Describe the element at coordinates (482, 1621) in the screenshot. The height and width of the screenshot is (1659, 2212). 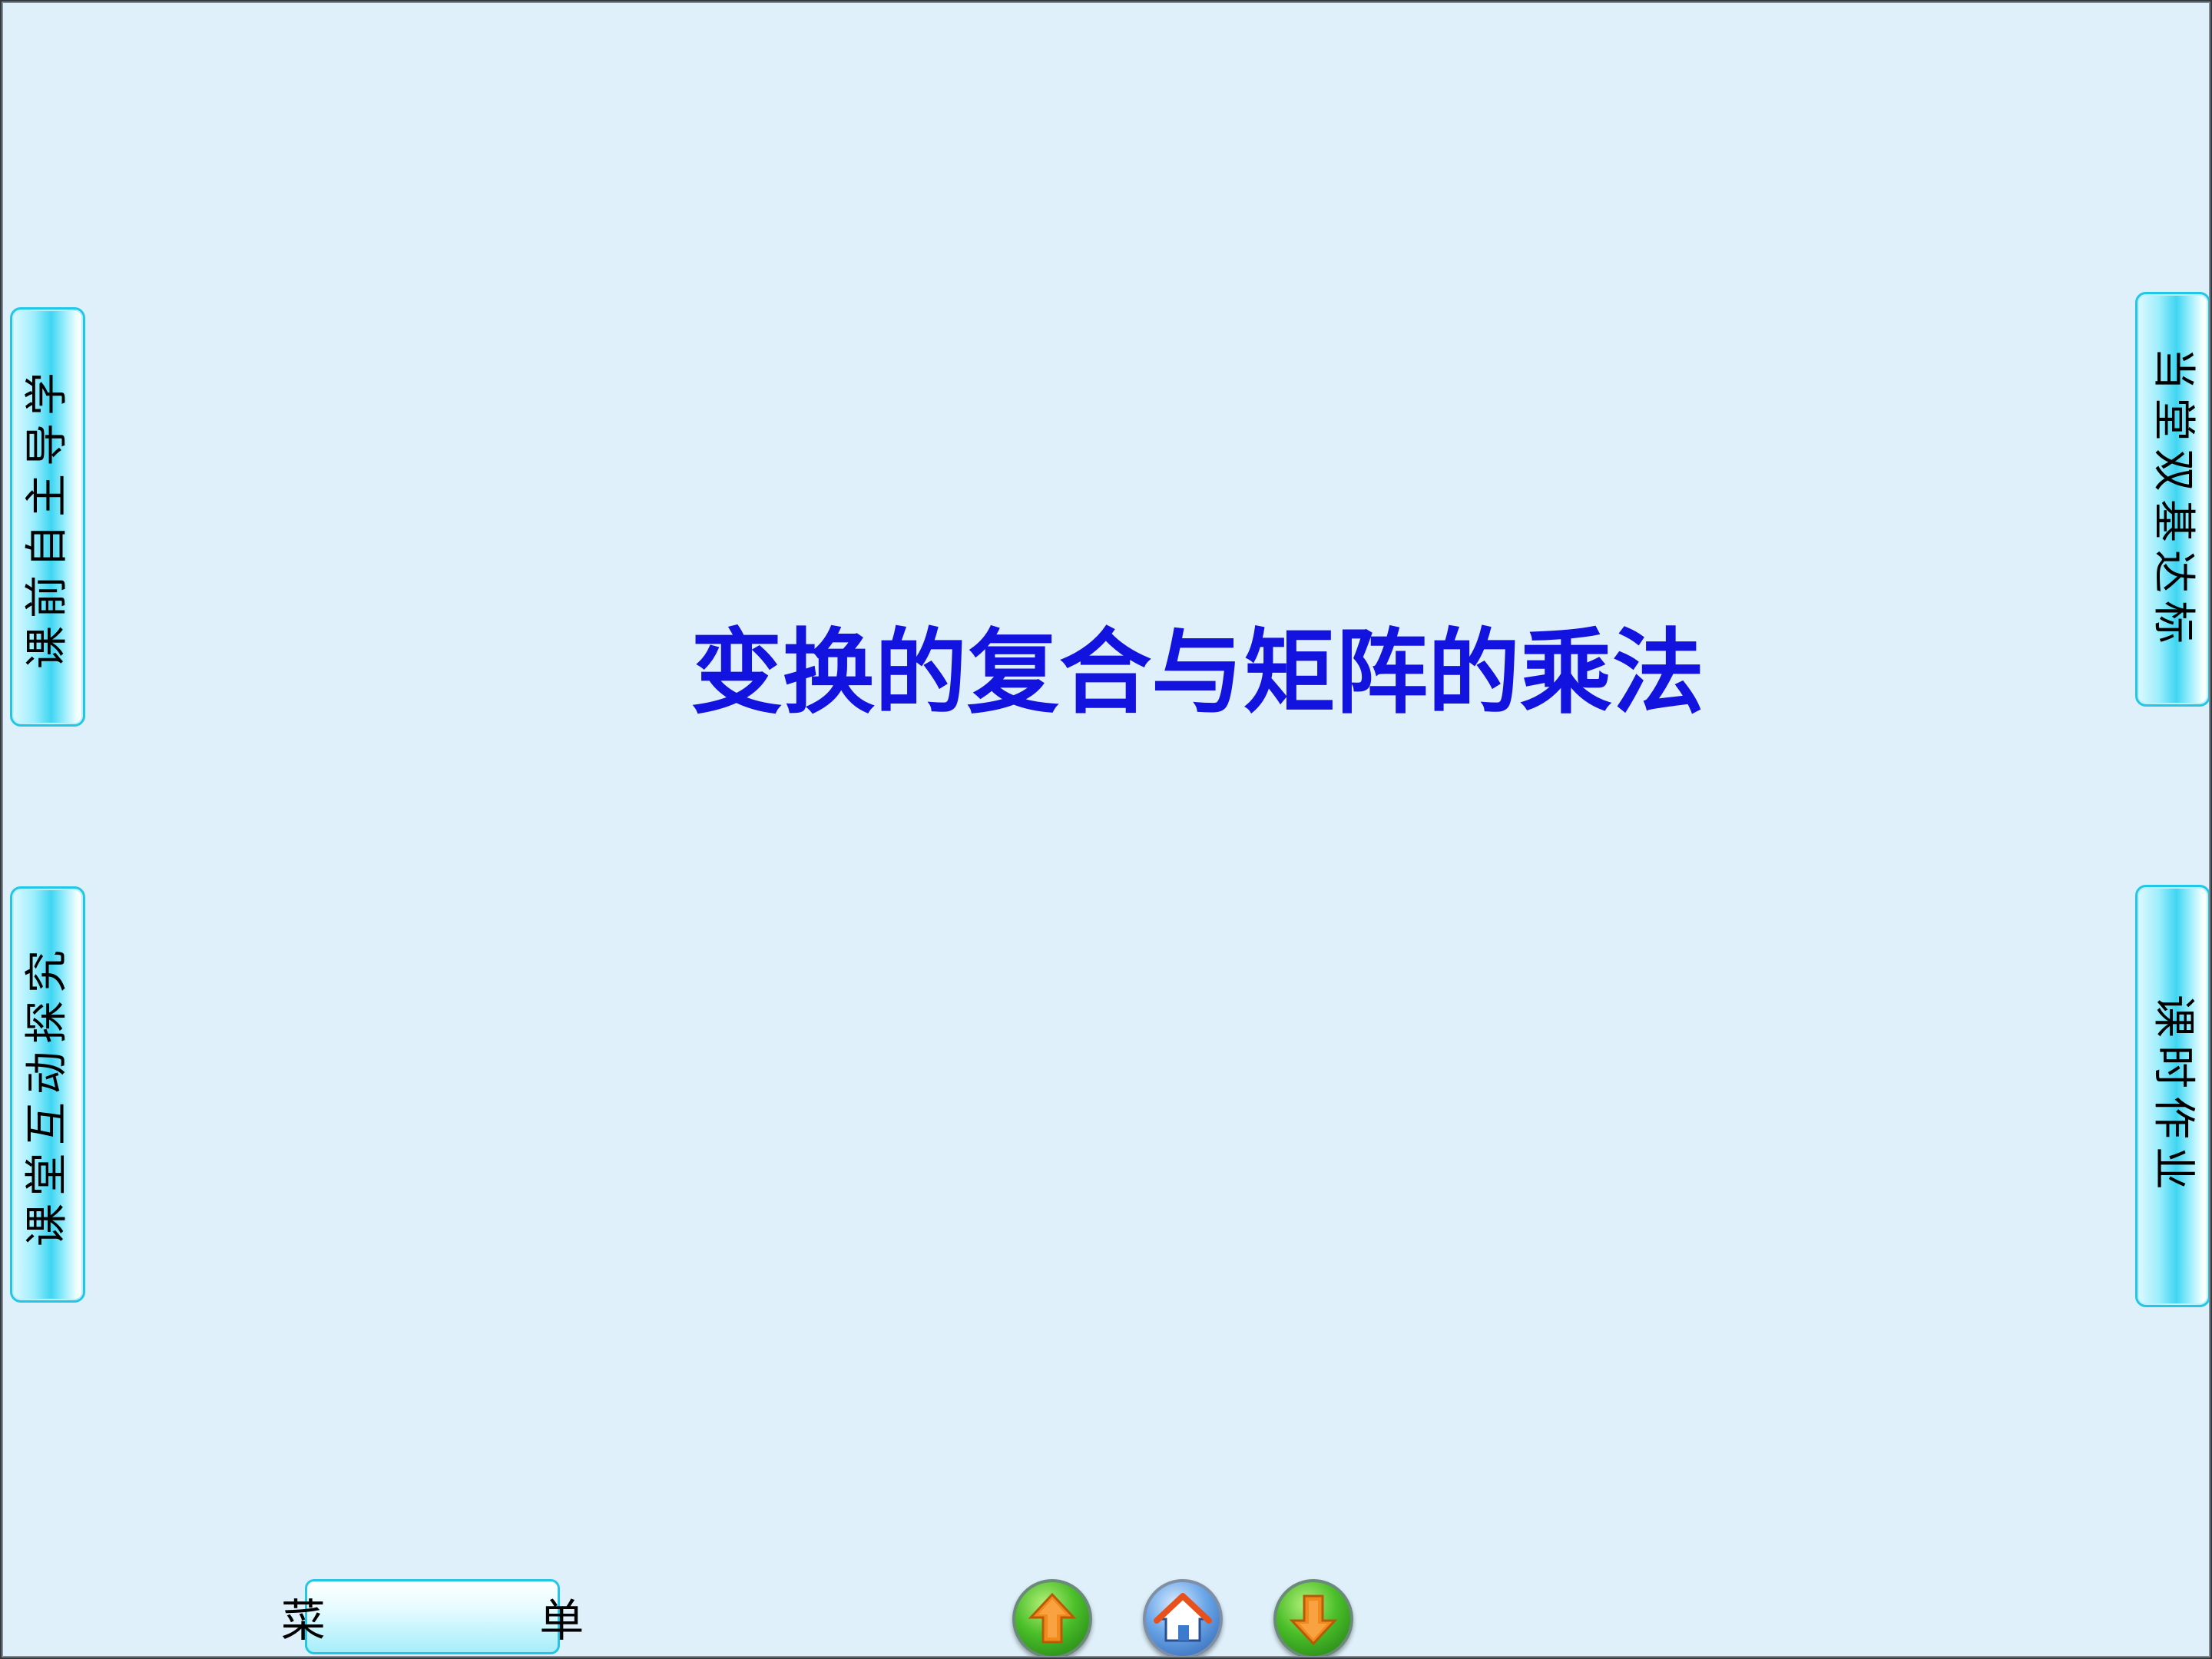
I see `menu-button-label: 菜 单` at that location.